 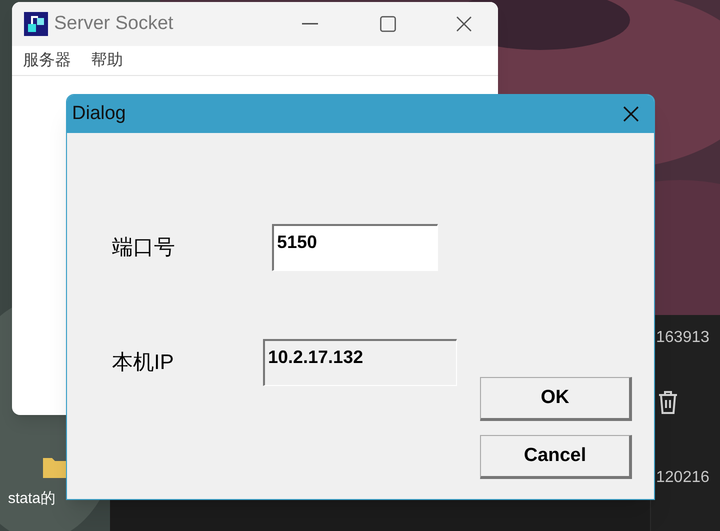 What do you see at coordinates (310, 24) in the screenshot?
I see `minimize-icon` at bounding box center [310, 24].